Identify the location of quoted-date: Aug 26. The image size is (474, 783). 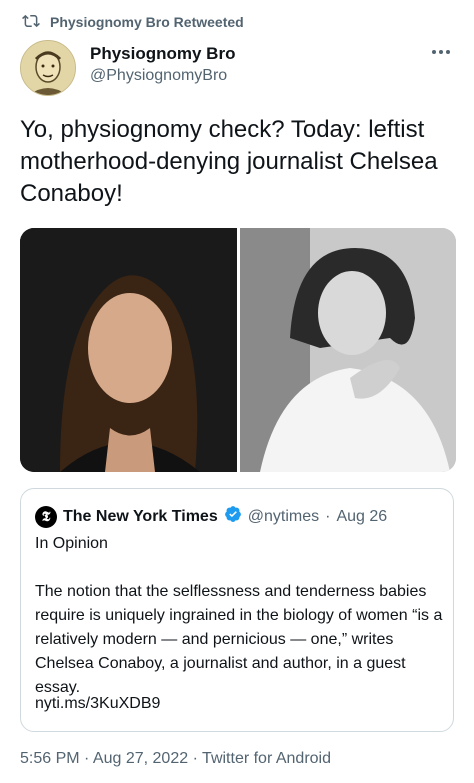
(362, 516).